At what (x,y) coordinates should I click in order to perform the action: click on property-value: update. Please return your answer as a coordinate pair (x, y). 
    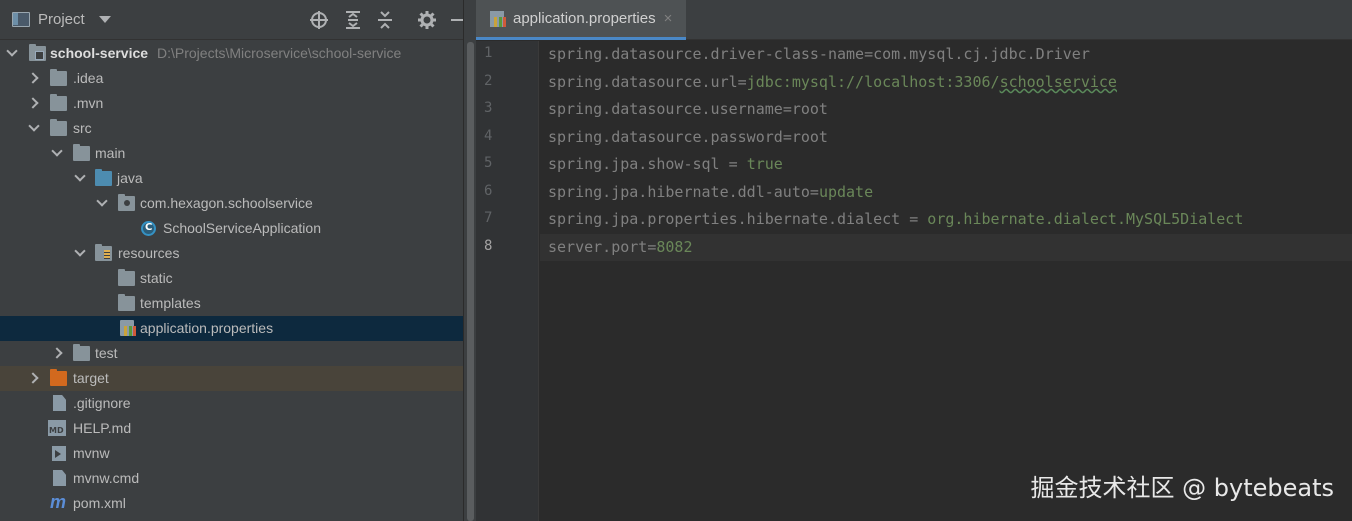
    Looking at the image, I should click on (846, 192).